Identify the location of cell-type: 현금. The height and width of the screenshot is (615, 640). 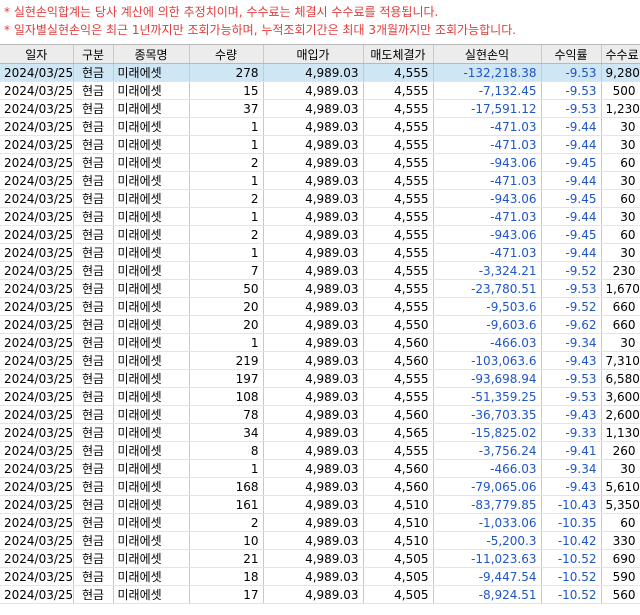
(93, 198).